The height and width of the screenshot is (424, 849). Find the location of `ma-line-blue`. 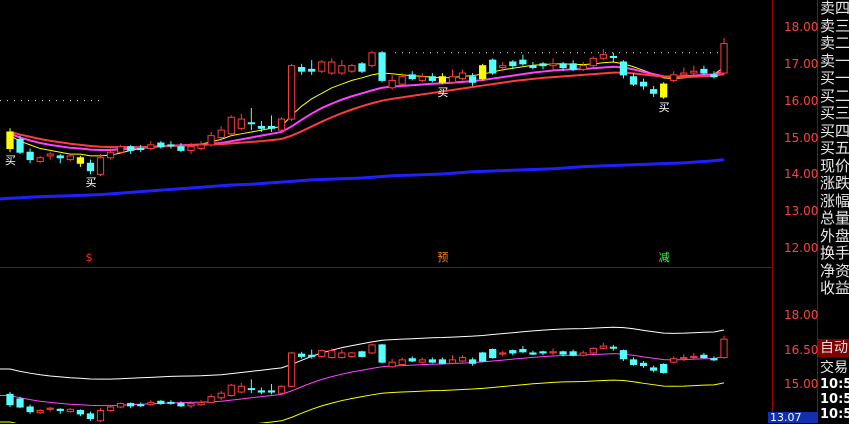

ma-line-blue is located at coordinates (367, 179).